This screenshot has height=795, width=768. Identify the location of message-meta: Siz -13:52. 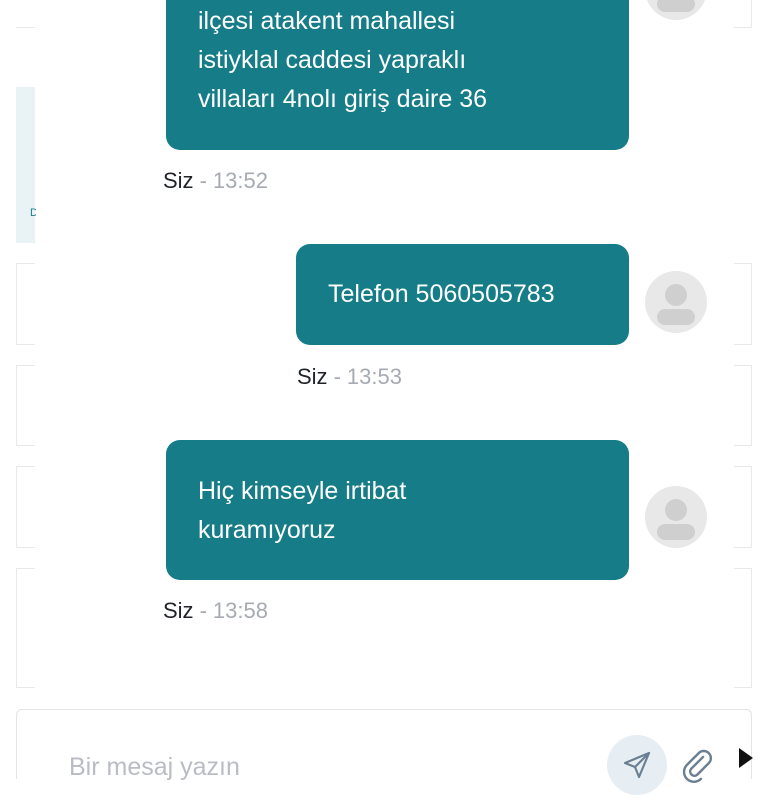
(215, 181).